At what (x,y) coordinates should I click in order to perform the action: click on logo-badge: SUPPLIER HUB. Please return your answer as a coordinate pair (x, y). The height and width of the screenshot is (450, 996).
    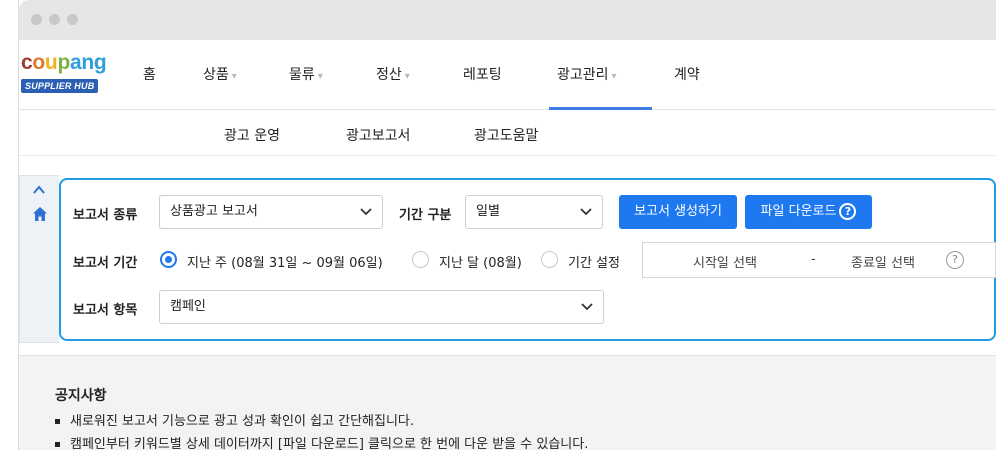
    Looking at the image, I should click on (60, 86).